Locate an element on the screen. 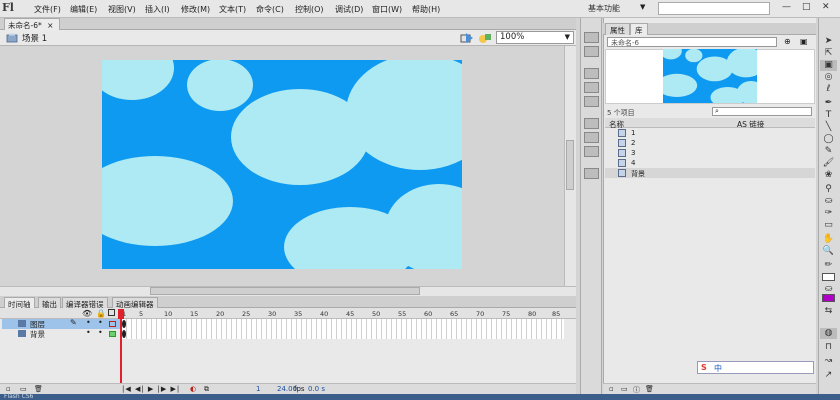 This screenshot has height=400, width=840. menu-help: 帮助(H) is located at coordinates (426, 9).